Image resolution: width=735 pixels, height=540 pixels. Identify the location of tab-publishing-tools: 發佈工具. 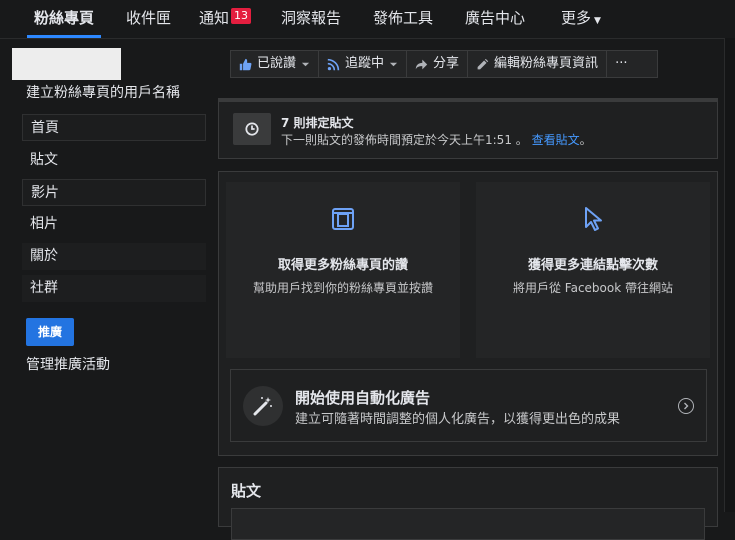
(403, 19).